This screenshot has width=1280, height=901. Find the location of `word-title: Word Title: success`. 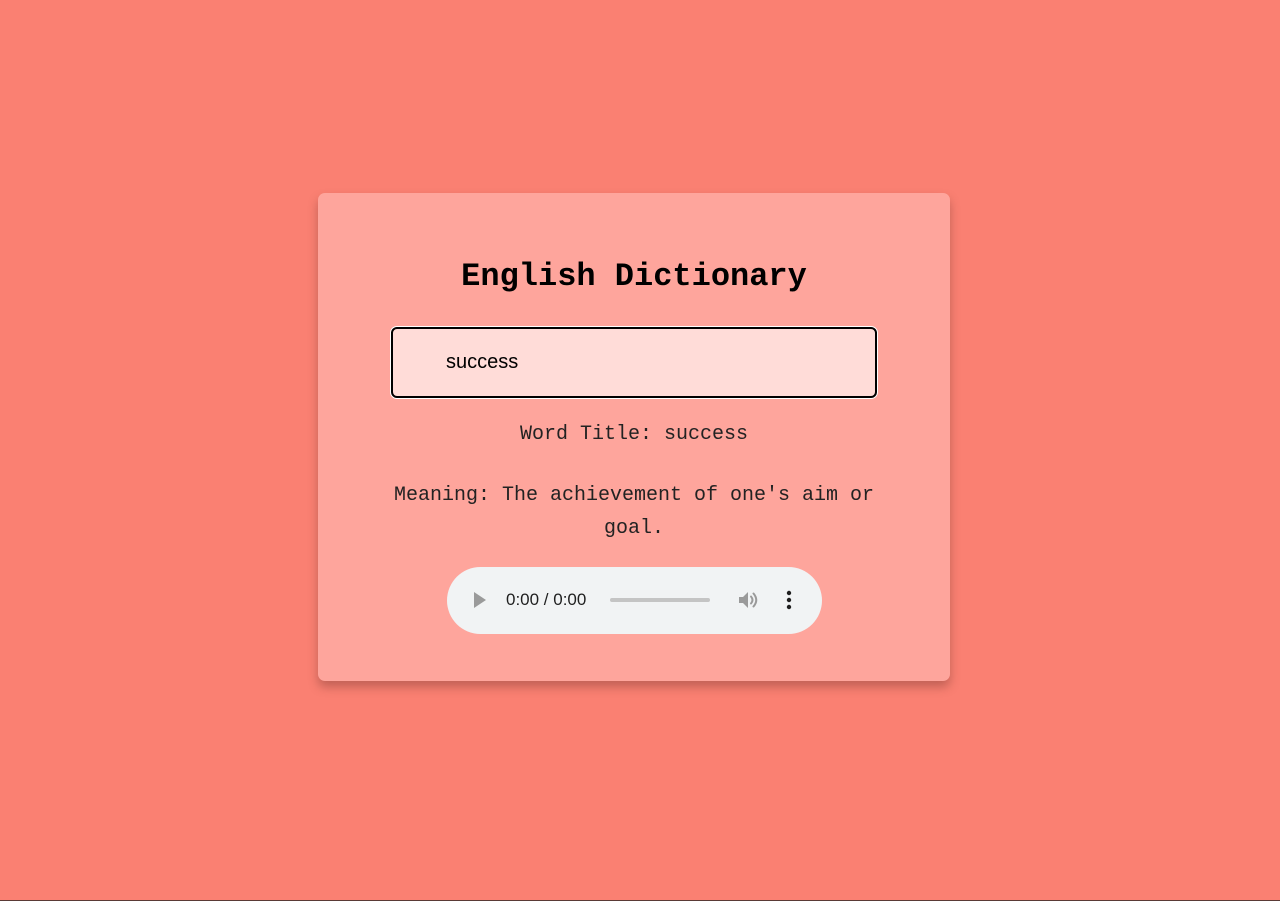

word-title: Word Title: success is located at coordinates (634, 434).